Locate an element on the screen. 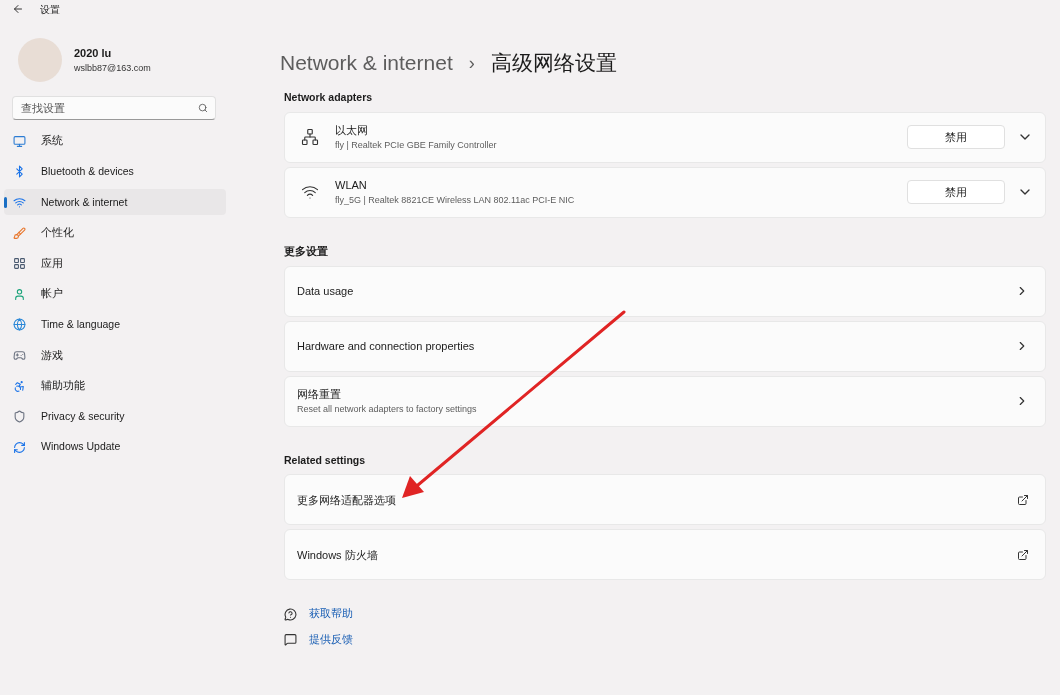 The height and width of the screenshot is (695, 1060). sidebar-item: Time & language is located at coordinates (115, 324).